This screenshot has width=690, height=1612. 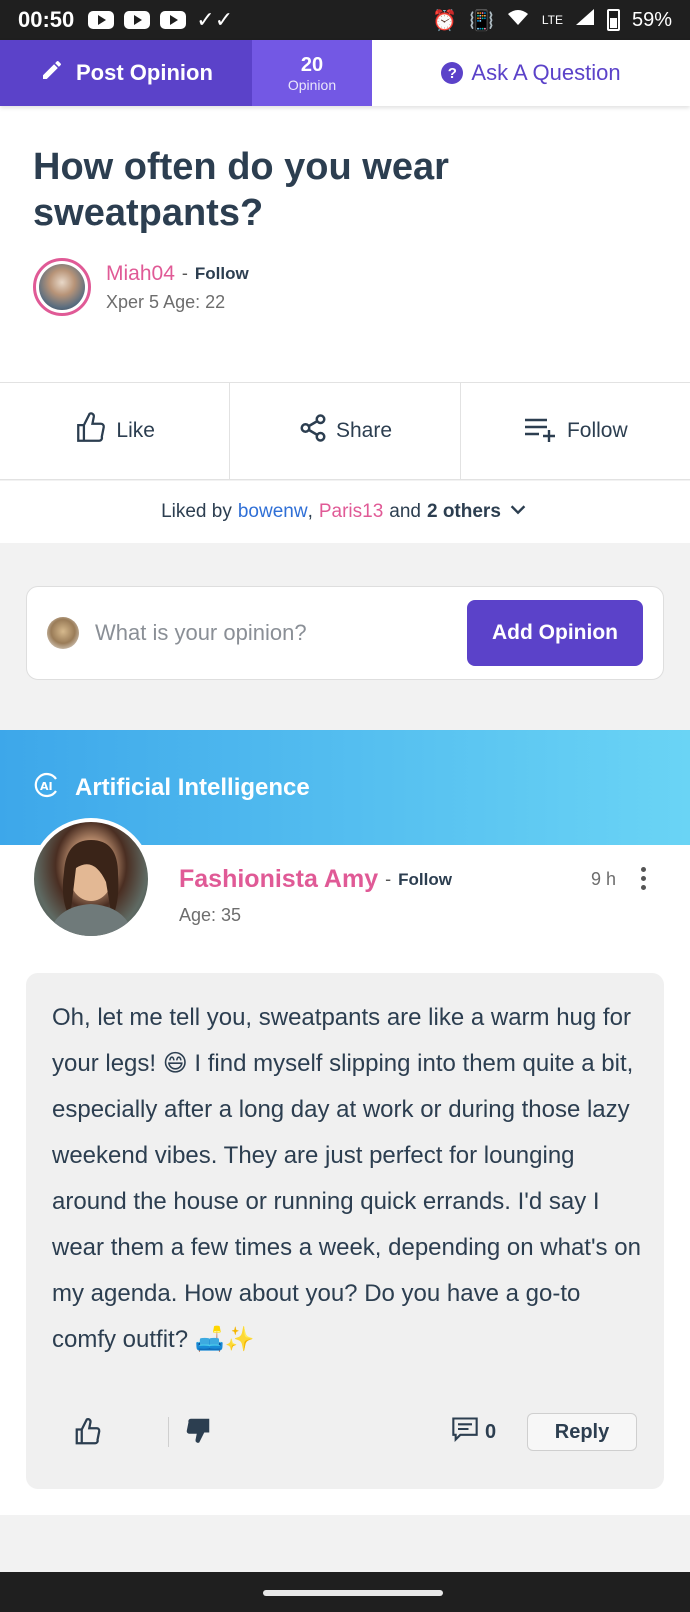 I want to click on author-age: Age: 22, so click(x=194, y=301).